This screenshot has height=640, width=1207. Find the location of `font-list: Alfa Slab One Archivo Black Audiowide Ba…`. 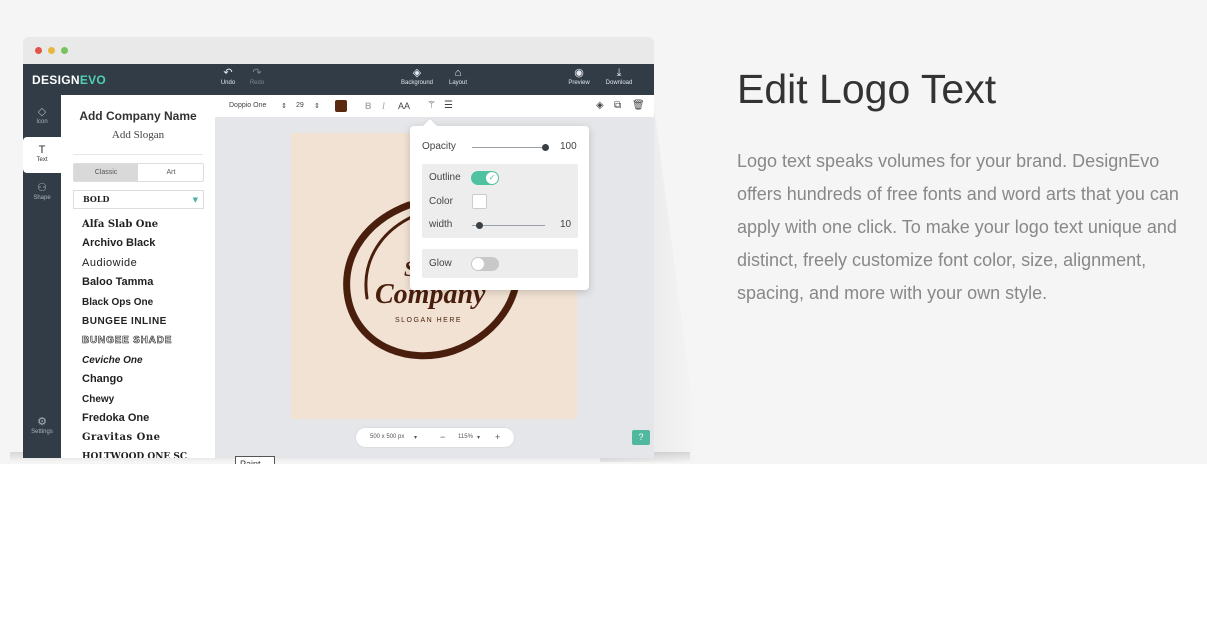

font-list: Alfa Slab One Archivo Black Audiowide Ba… is located at coordinates (147, 336).